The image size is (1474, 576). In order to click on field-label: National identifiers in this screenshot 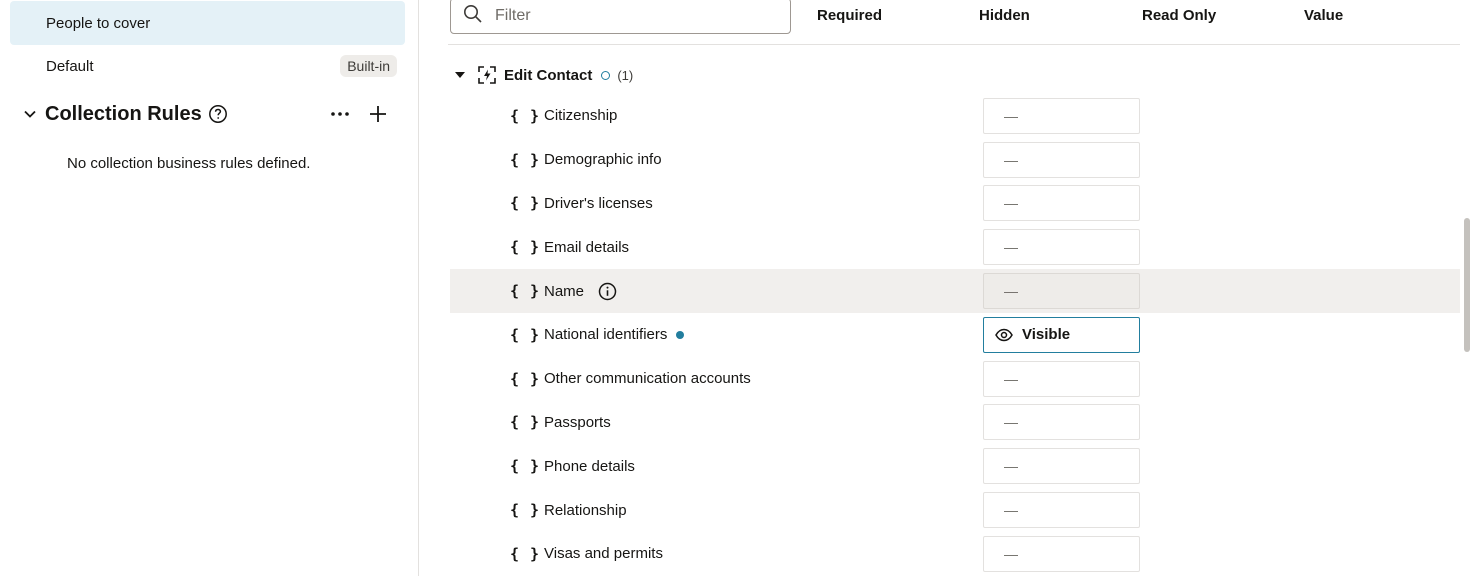, I will do `click(614, 335)`.